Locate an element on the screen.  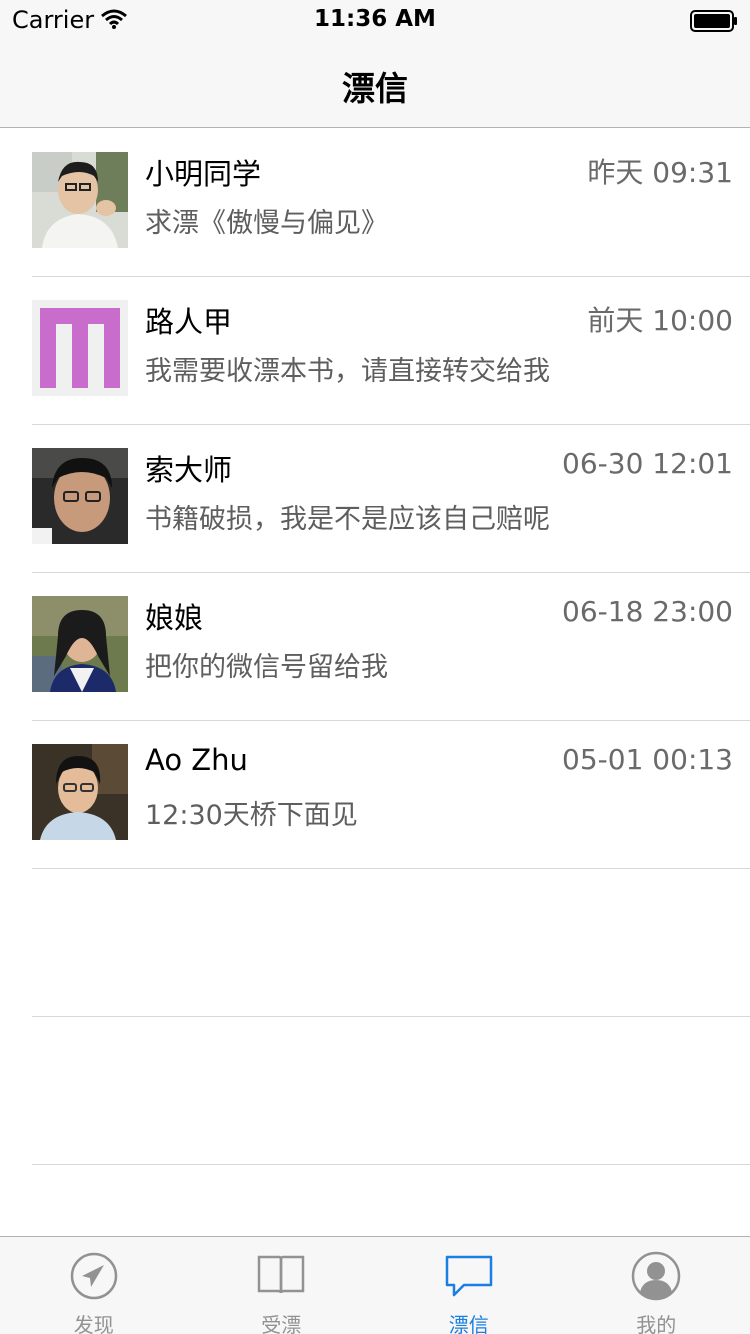
tab-messages: 漂信 is located at coordinates (469, 1285).